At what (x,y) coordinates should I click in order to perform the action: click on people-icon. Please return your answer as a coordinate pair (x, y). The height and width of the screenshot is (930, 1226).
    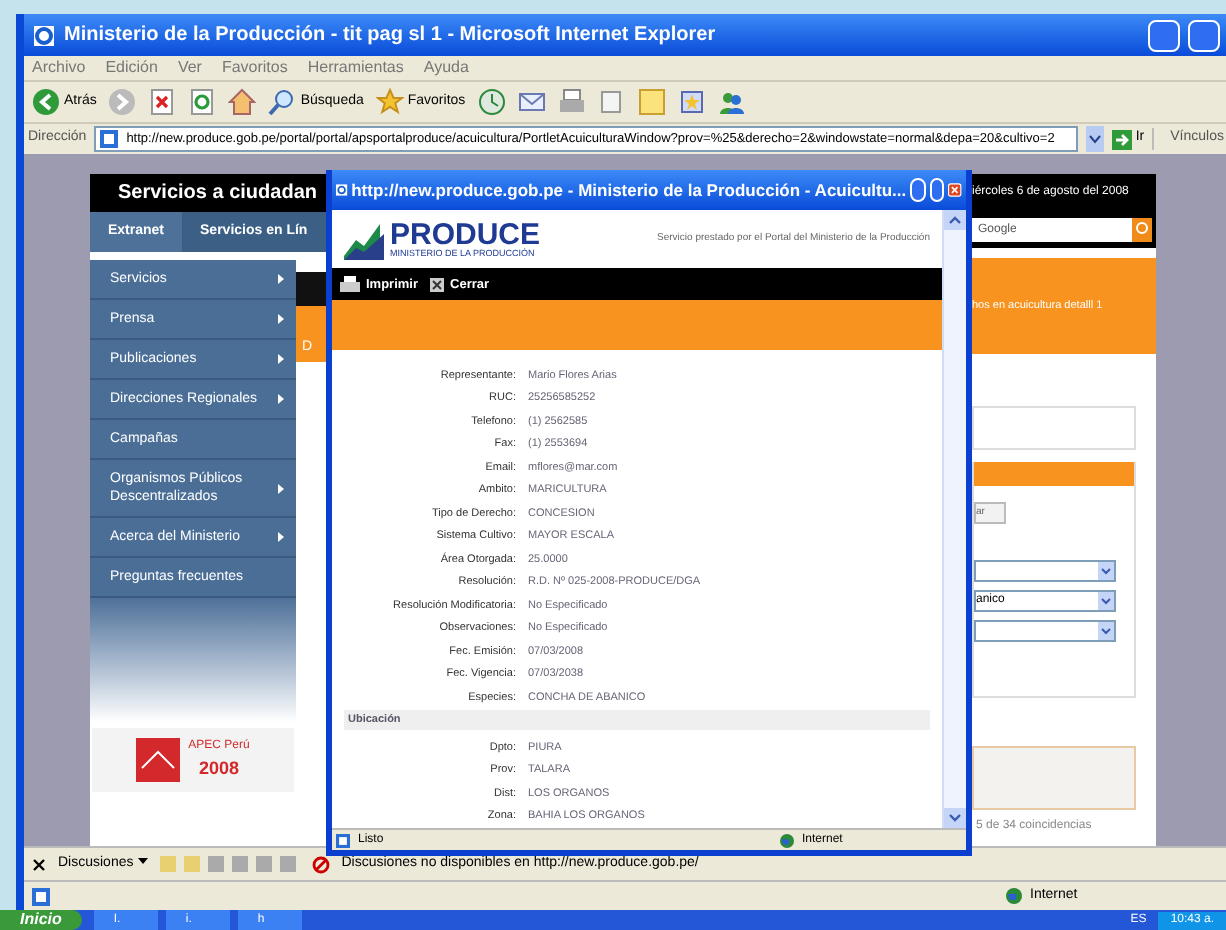
    Looking at the image, I should click on (731, 102).